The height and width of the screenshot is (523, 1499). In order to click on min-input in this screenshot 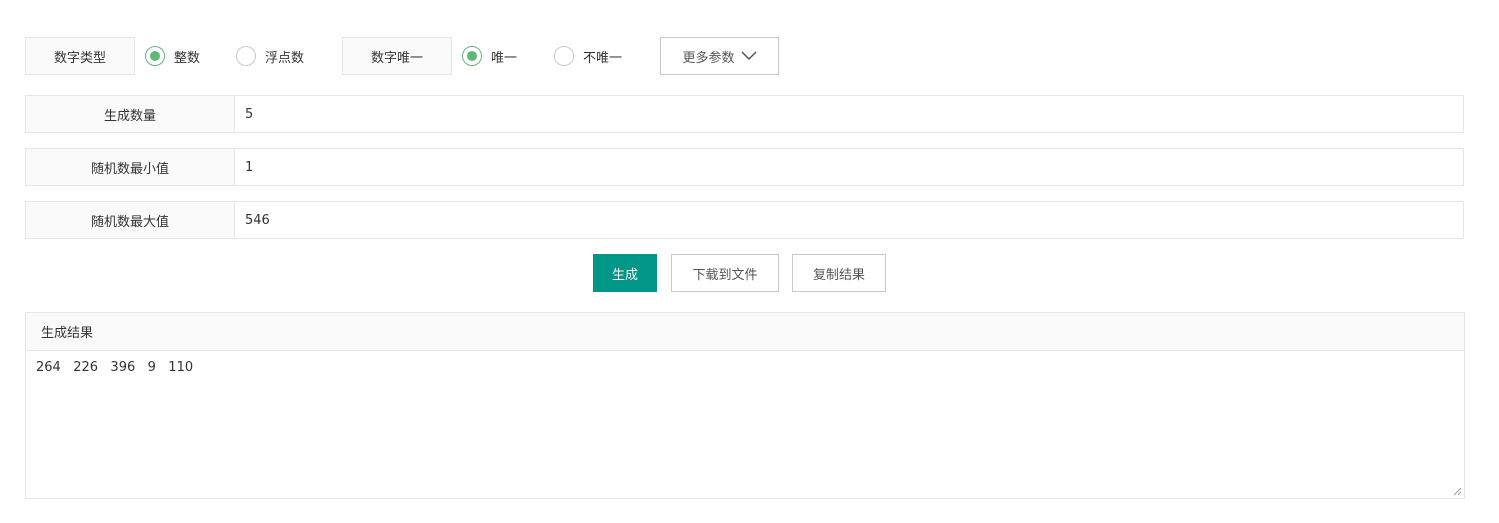, I will do `click(849, 167)`.